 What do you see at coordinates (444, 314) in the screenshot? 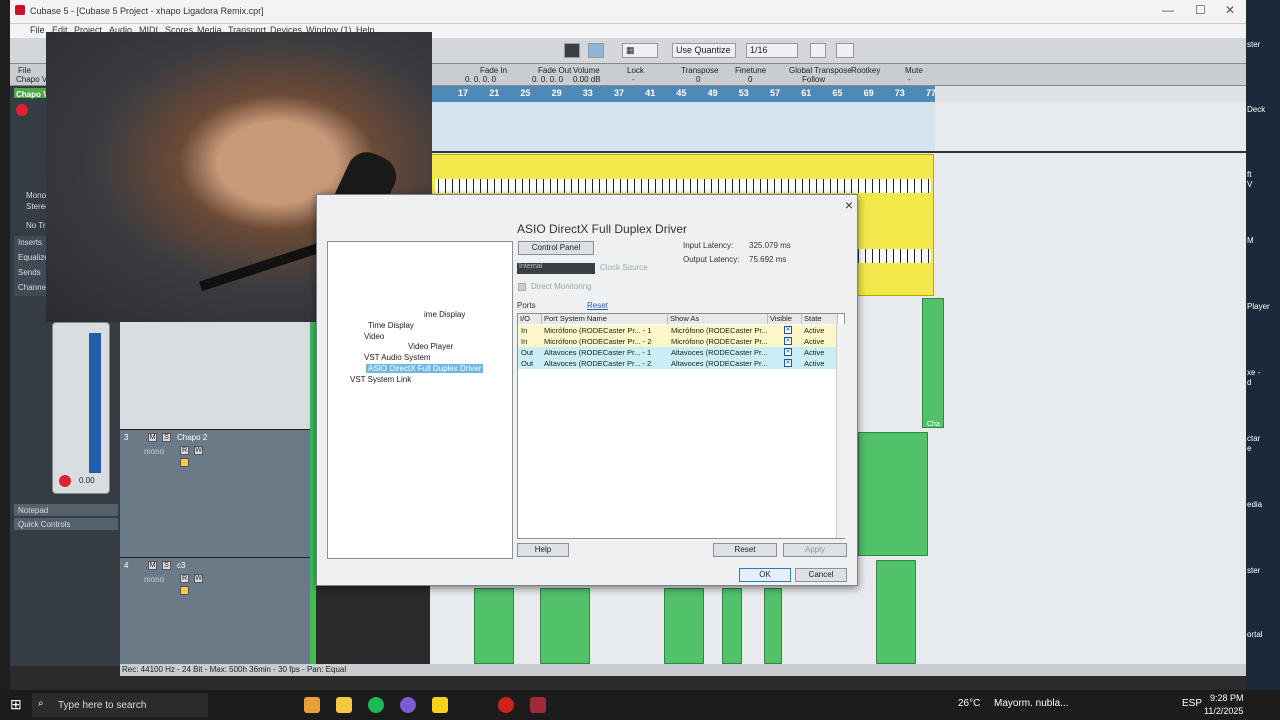
I see `tree-item: ime Display` at bounding box center [444, 314].